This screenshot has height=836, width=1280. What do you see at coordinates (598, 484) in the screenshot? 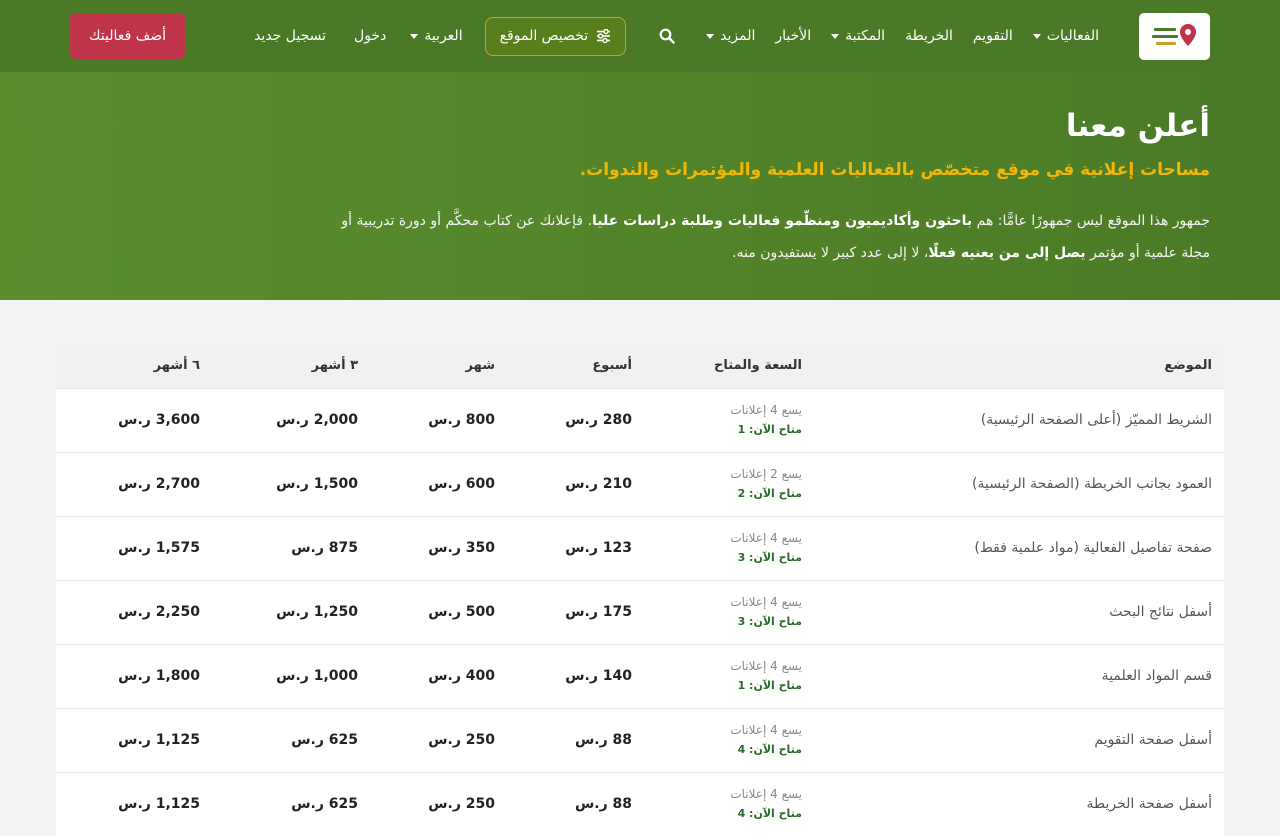
I see `cell-week: 210 ر.س` at bounding box center [598, 484].